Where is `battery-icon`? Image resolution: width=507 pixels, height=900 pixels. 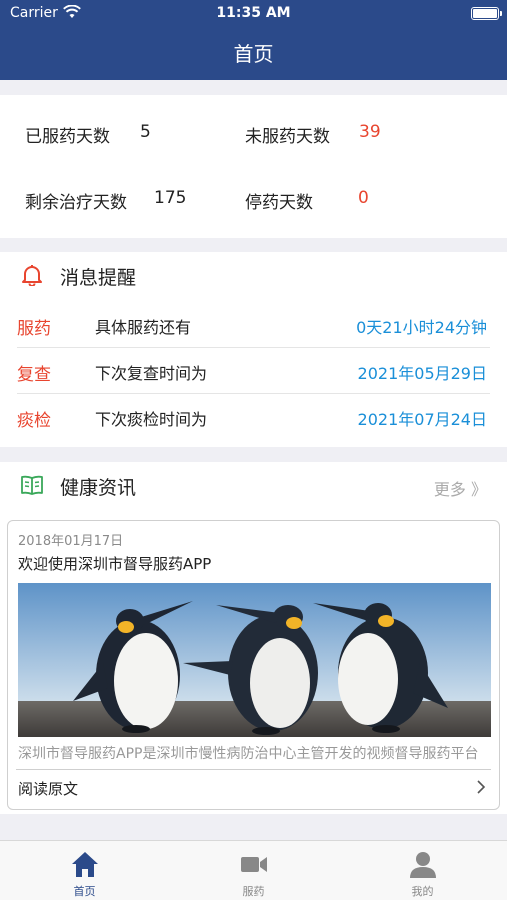 battery-icon is located at coordinates (486, 13).